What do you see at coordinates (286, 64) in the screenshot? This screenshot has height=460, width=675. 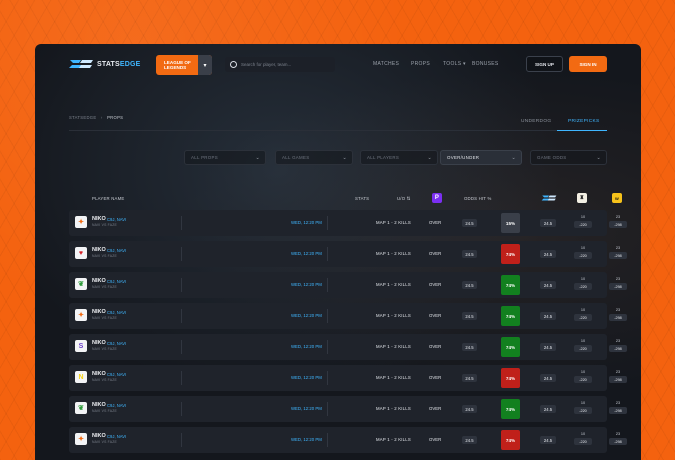 I see `search-input` at bounding box center [286, 64].